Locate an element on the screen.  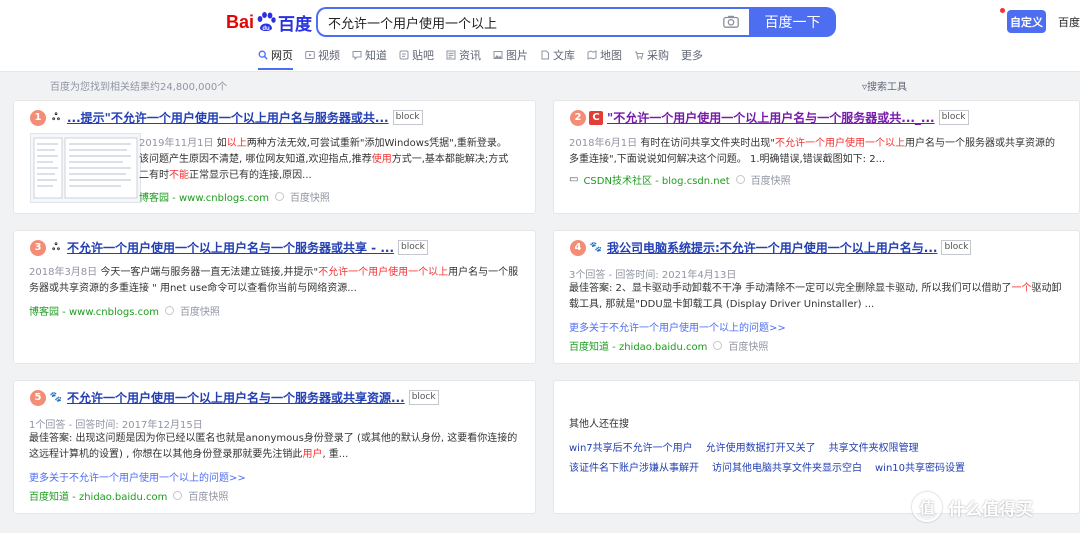
baidu-logo: Bai du 百度 is located at coordinates (269, 22).